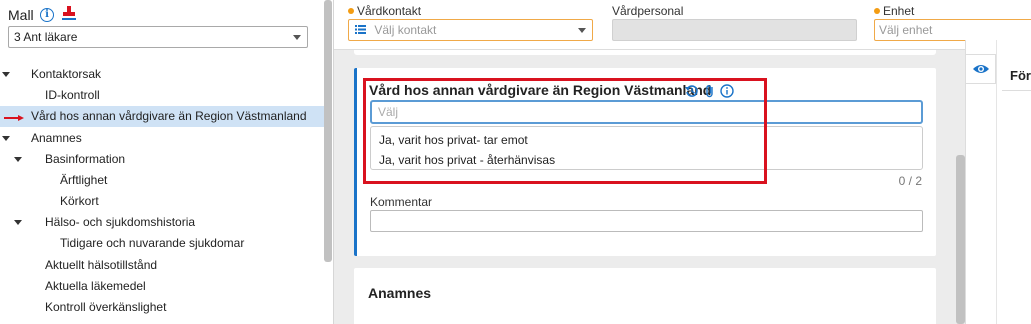 The height and width of the screenshot is (324, 1031). What do you see at coordinates (328, 131) in the screenshot?
I see `tree-scrollbar` at bounding box center [328, 131].